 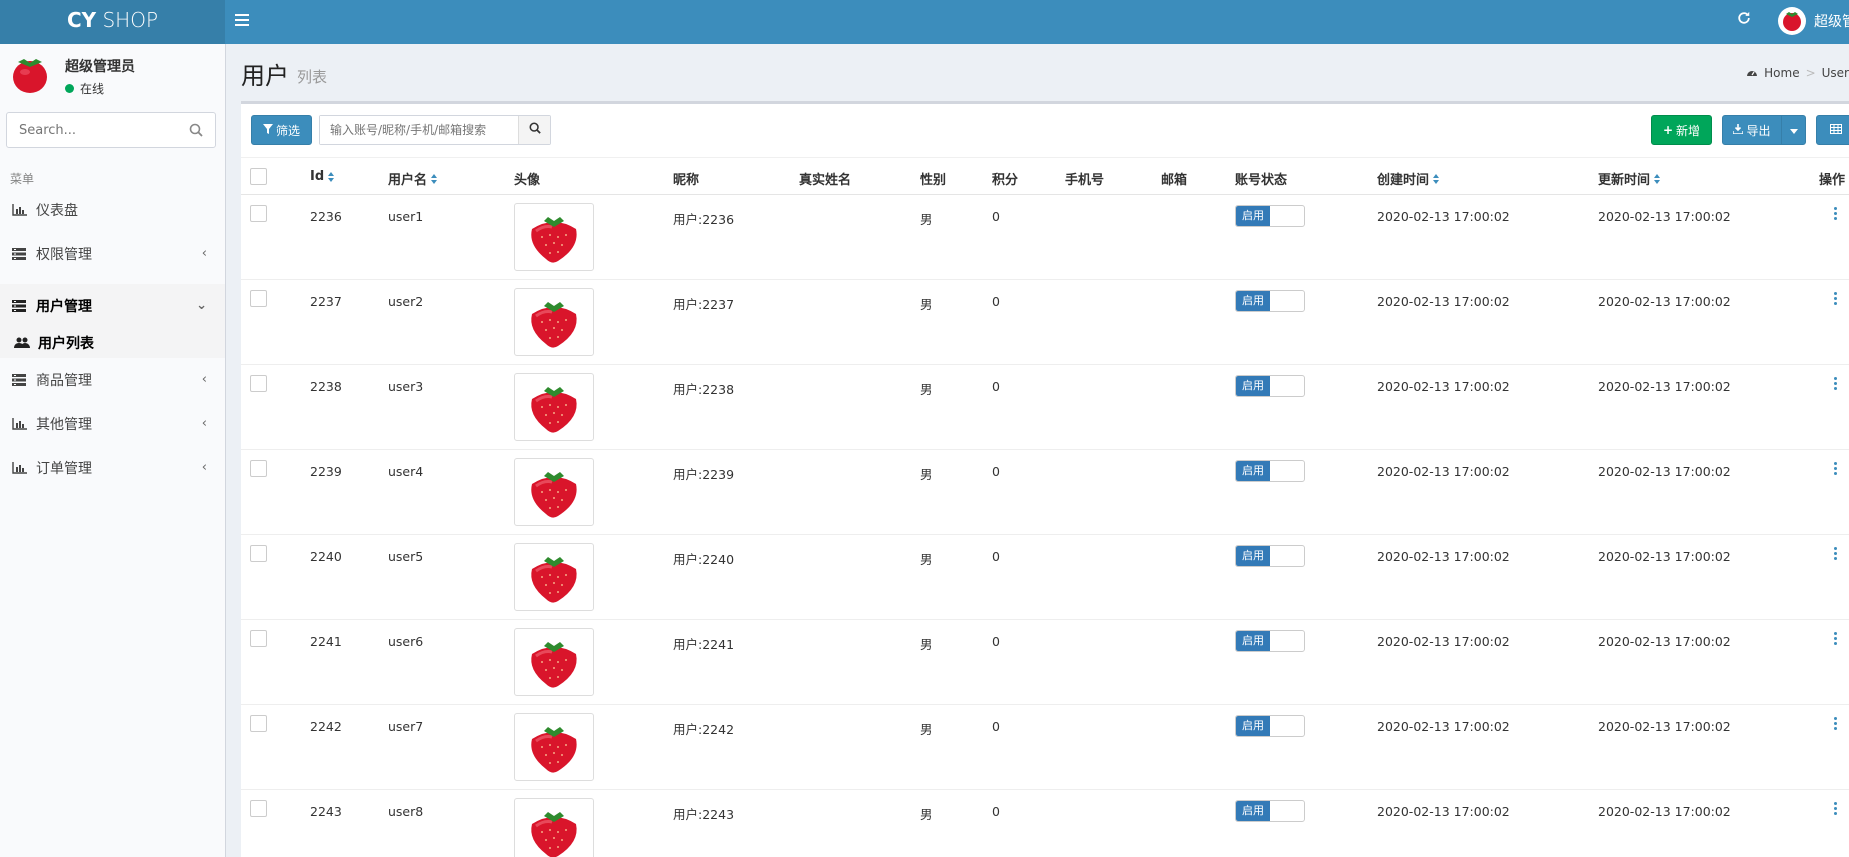 I want to click on sidebar-item-dashboard: 仪表盘, so click(x=112, y=210).